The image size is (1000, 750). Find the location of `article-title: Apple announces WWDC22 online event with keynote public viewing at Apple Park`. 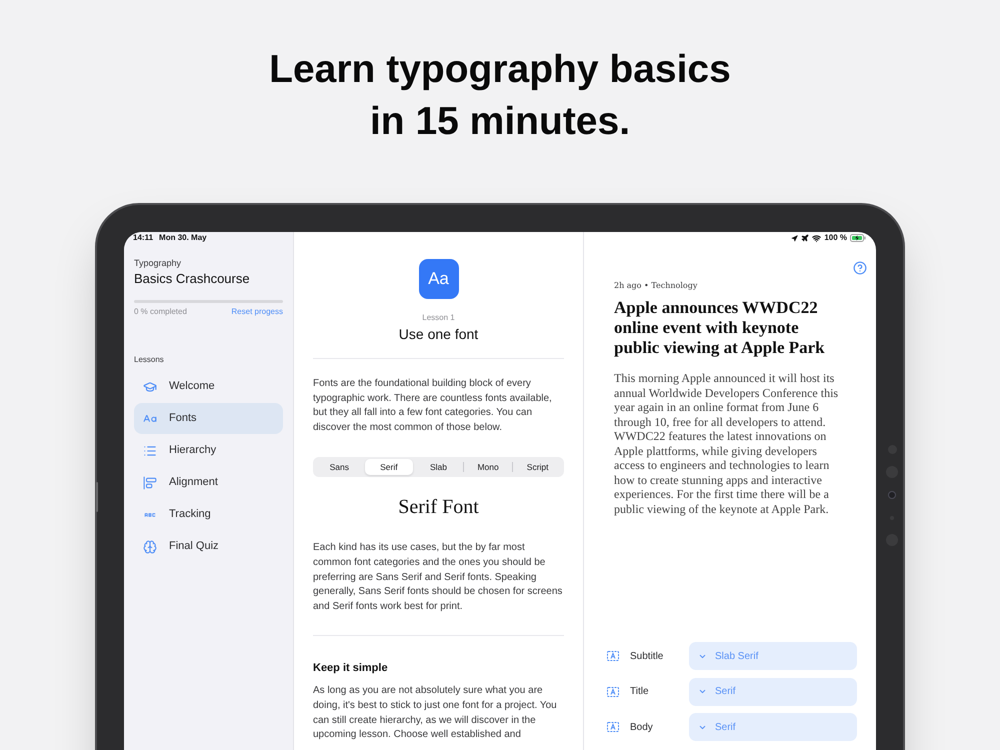

article-title: Apple announces WWDC22 online event with keynote public viewing at Apple Park is located at coordinates (720, 328).